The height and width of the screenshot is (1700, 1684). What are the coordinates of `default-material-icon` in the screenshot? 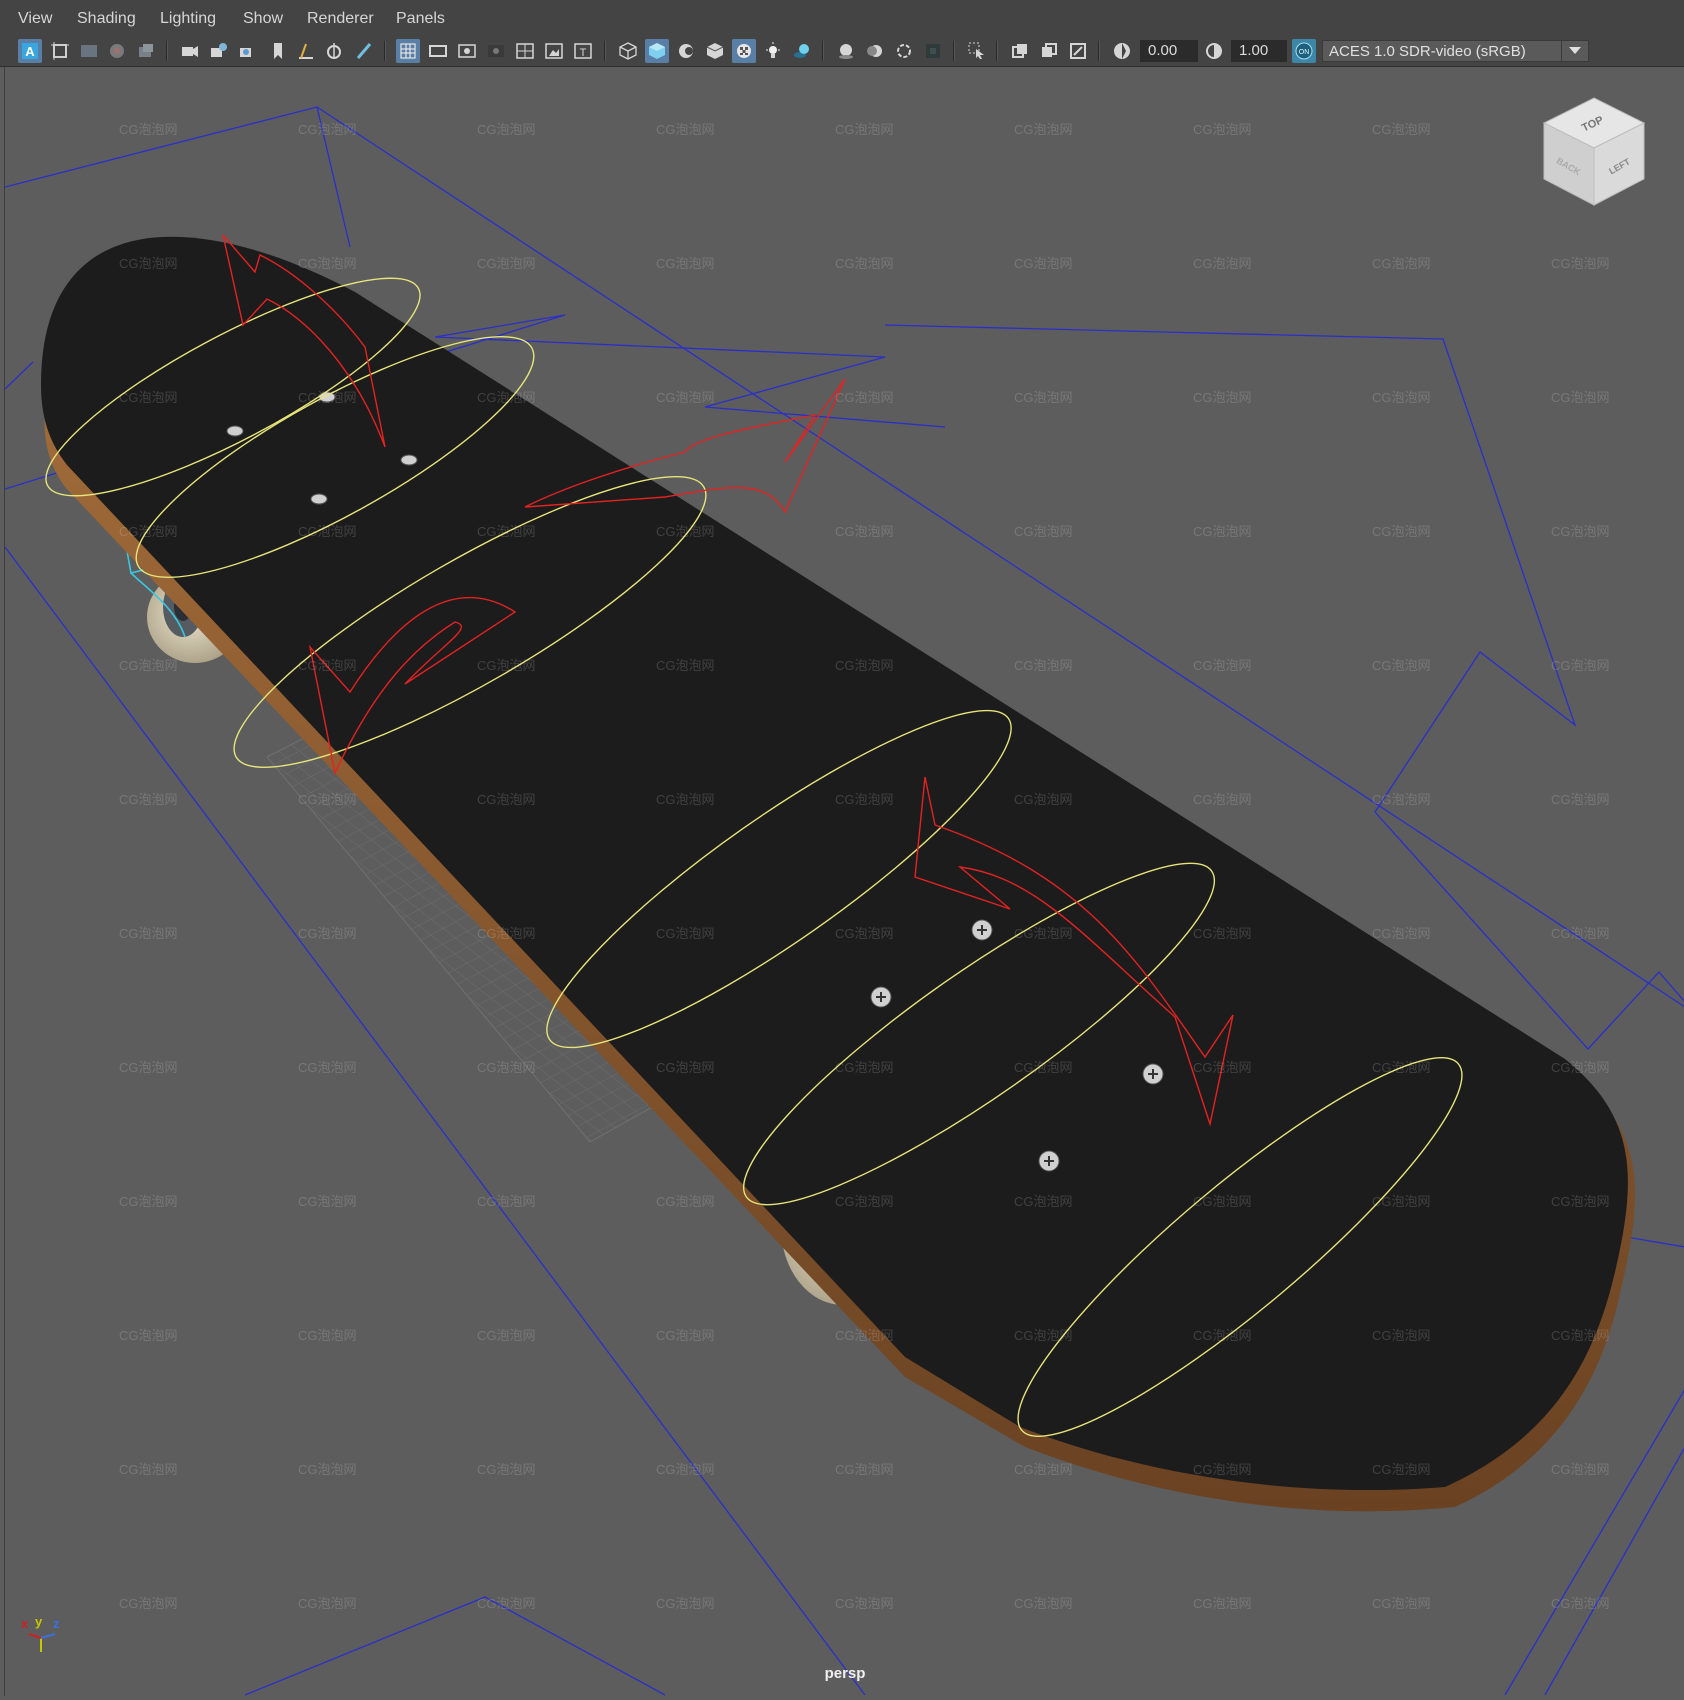 It's located at (686, 51).